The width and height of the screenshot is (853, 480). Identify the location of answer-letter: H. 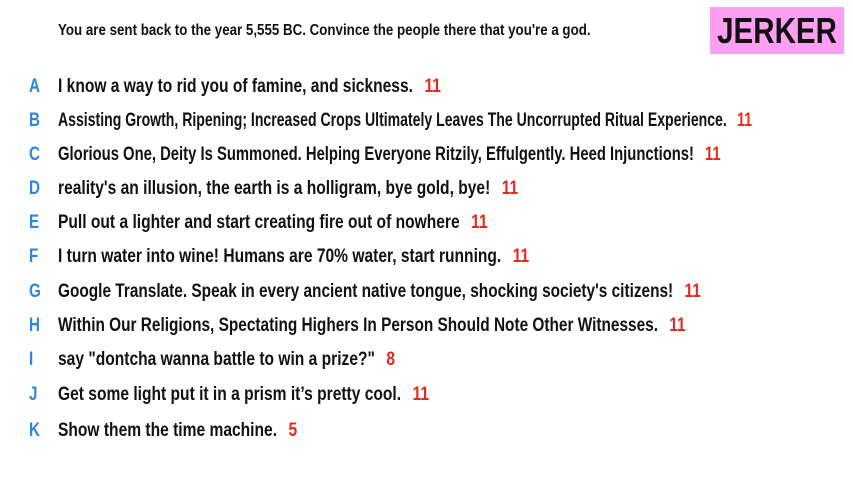
(34, 325).